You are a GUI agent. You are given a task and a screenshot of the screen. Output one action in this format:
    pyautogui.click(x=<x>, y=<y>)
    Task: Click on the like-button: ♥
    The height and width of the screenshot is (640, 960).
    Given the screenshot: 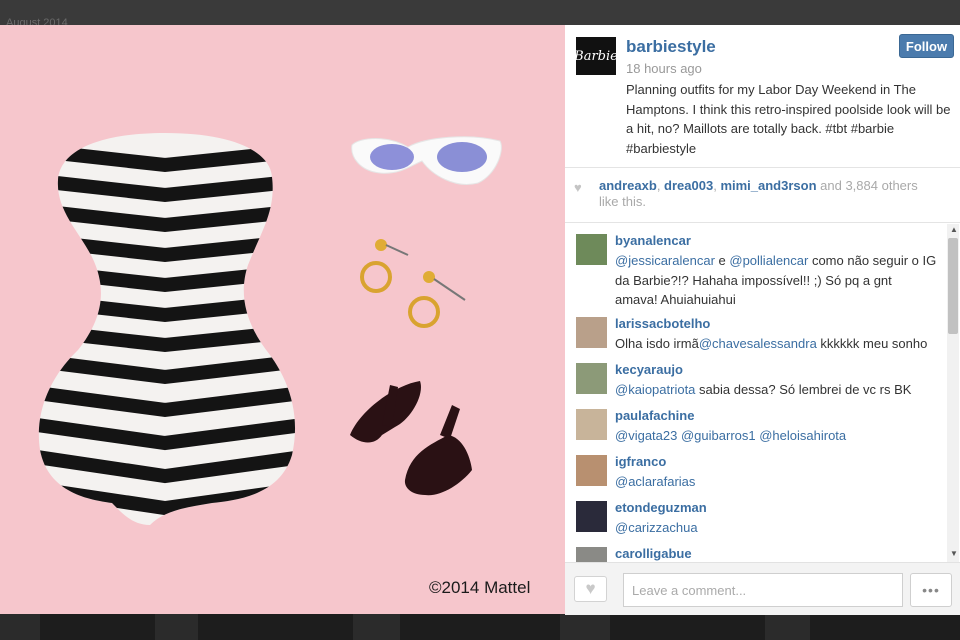 What is the action you would take?
    pyautogui.click(x=590, y=589)
    